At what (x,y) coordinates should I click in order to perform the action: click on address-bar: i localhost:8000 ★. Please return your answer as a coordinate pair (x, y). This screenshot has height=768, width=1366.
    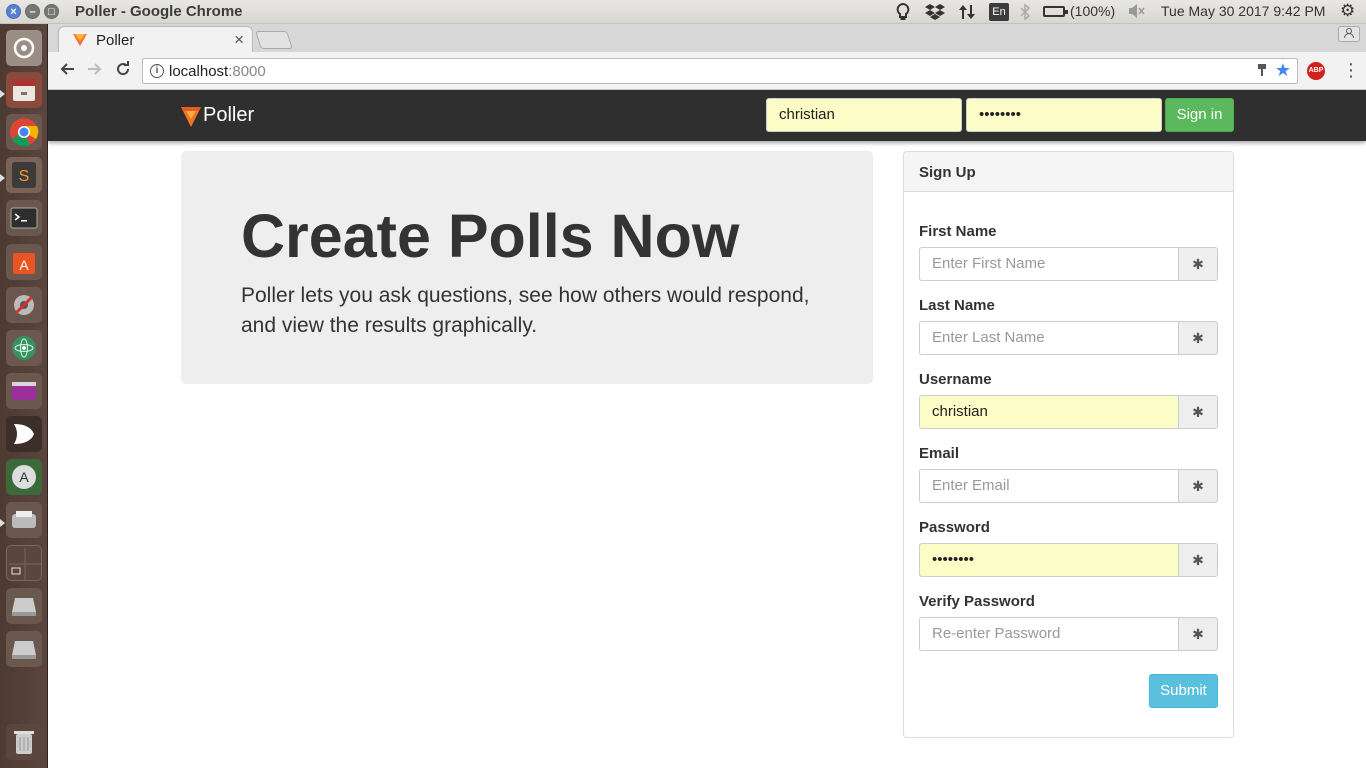
    Looking at the image, I should click on (720, 71).